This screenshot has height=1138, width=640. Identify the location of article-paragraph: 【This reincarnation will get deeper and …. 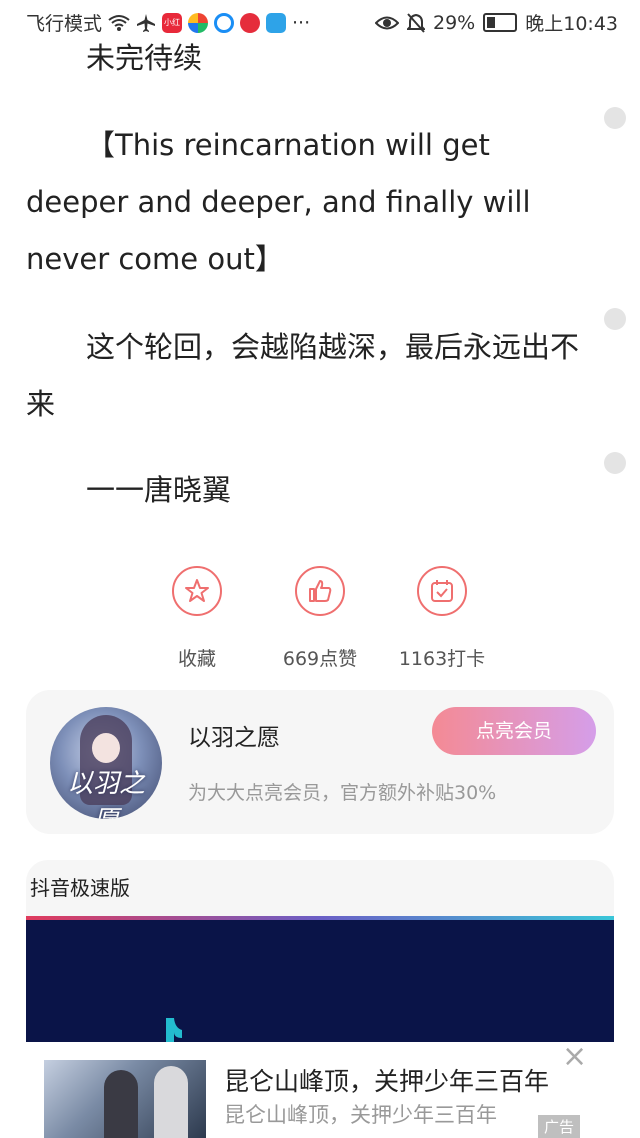
(306, 202).